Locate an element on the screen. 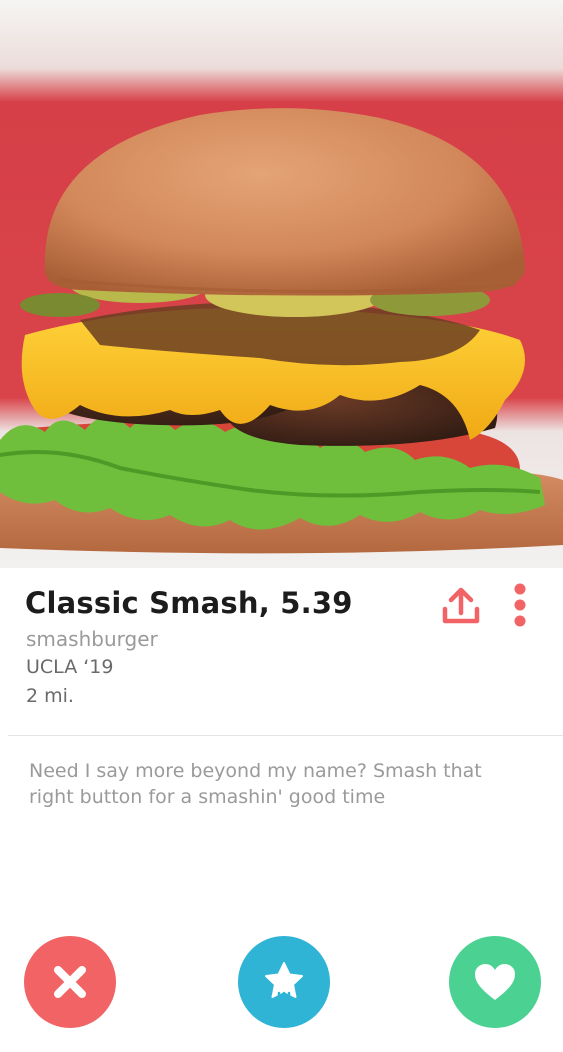  more-options-button is located at coordinates (520, 605).